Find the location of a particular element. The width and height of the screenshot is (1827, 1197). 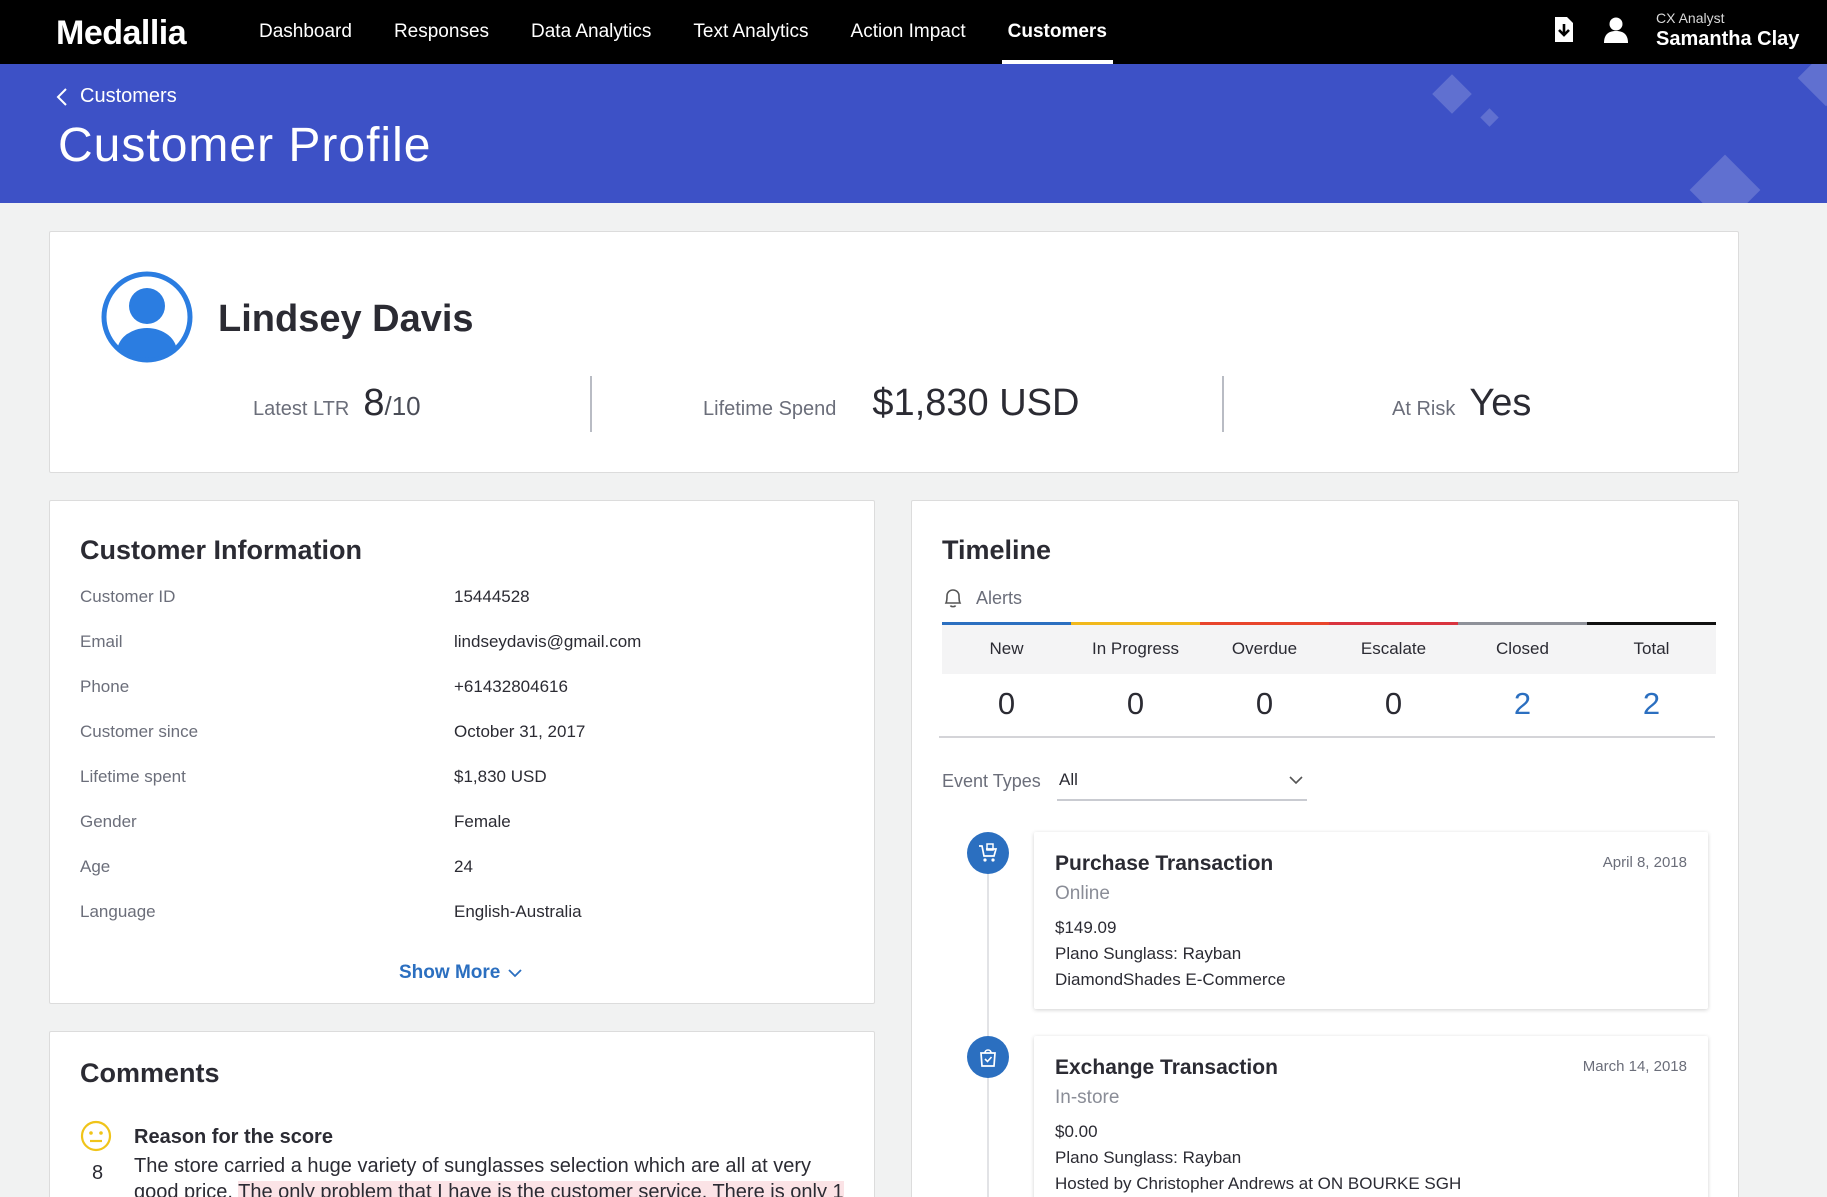

info-value: $1,830 USD is located at coordinates (500, 776).